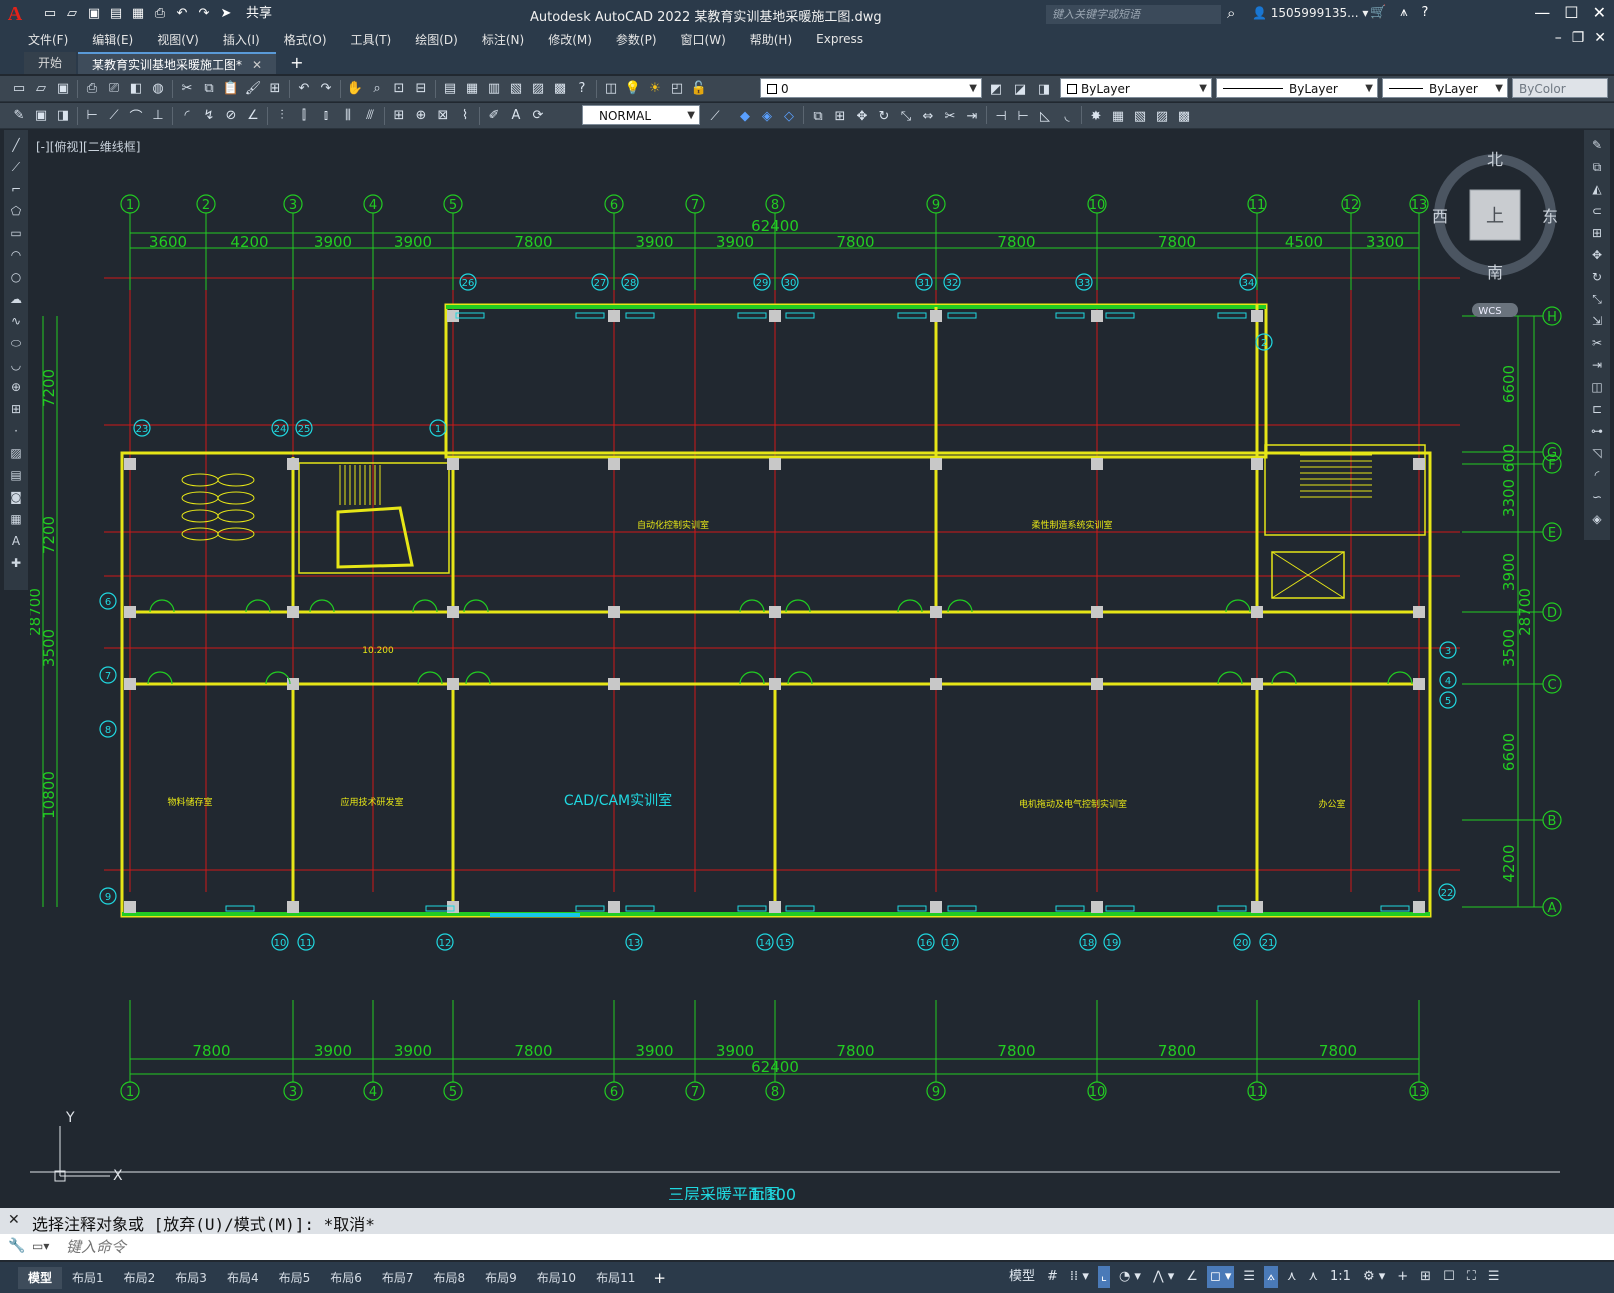 The image size is (1614, 1293). I want to click on units-icon: ⊞, so click(1425, 1277).